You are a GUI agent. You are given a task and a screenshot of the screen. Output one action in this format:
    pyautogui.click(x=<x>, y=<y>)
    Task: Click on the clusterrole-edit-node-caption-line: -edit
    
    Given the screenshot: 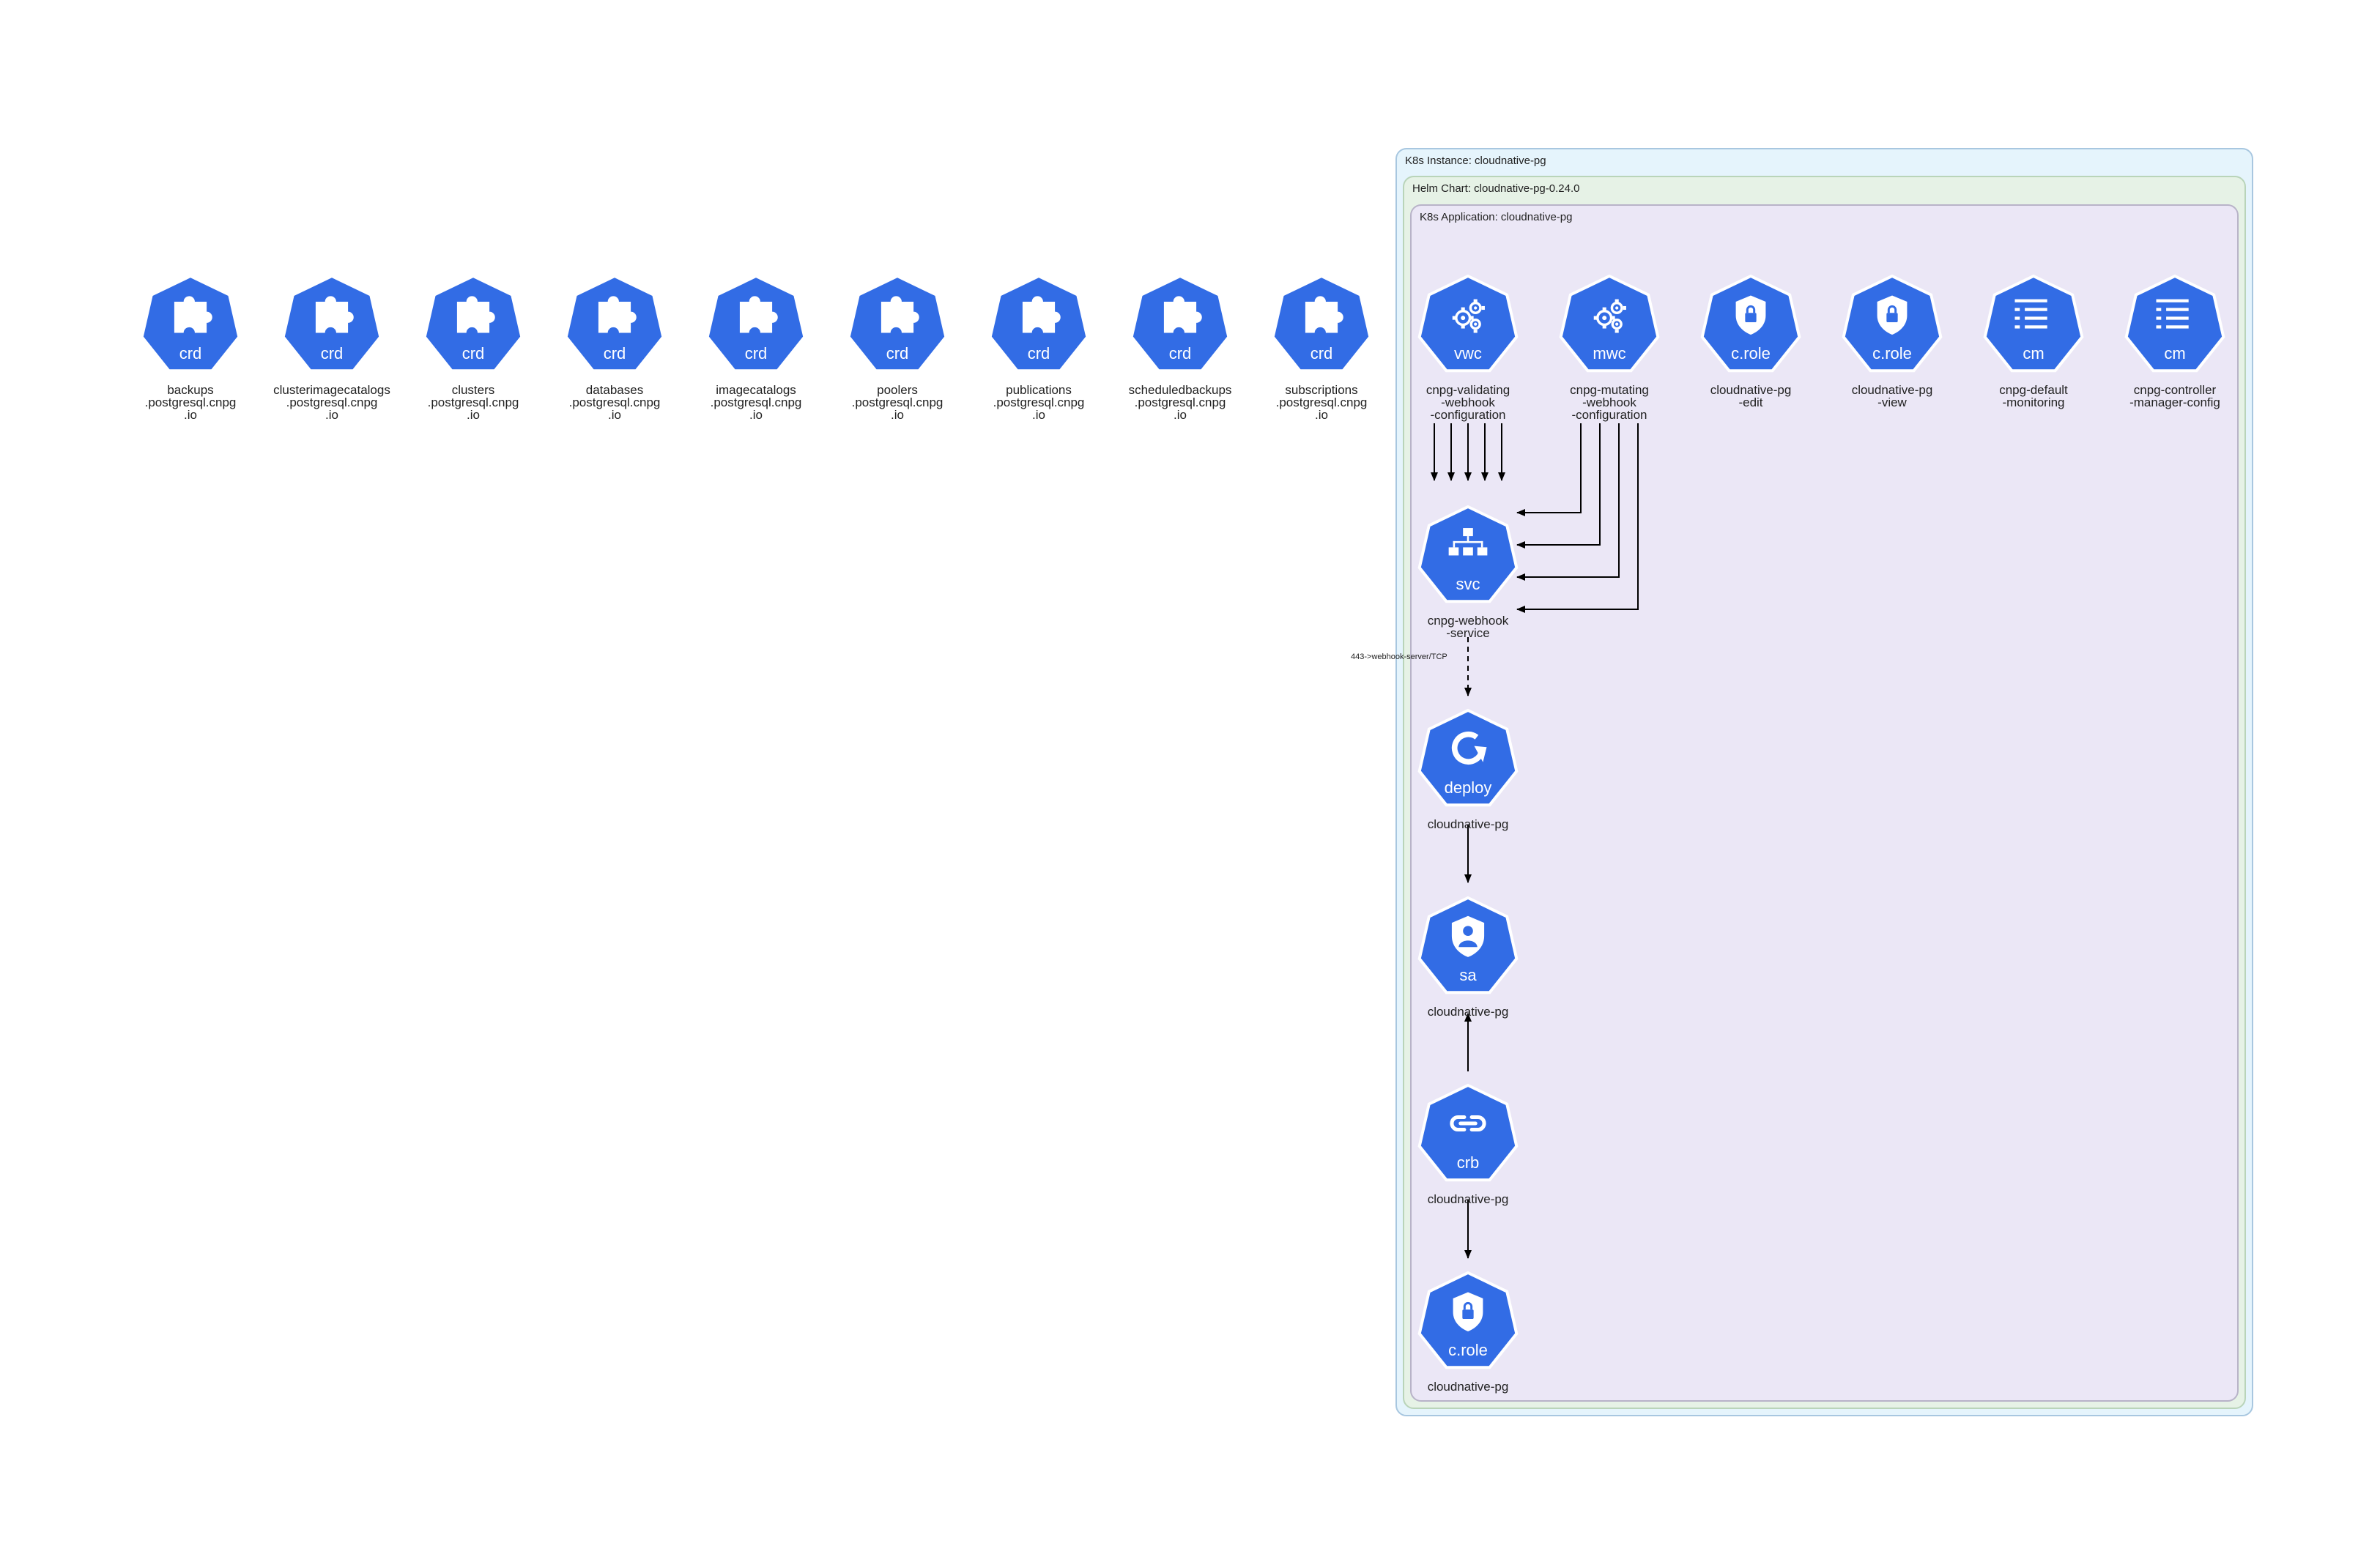 What is the action you would take?
    pyautogui.click(x=1750, y=402)
    